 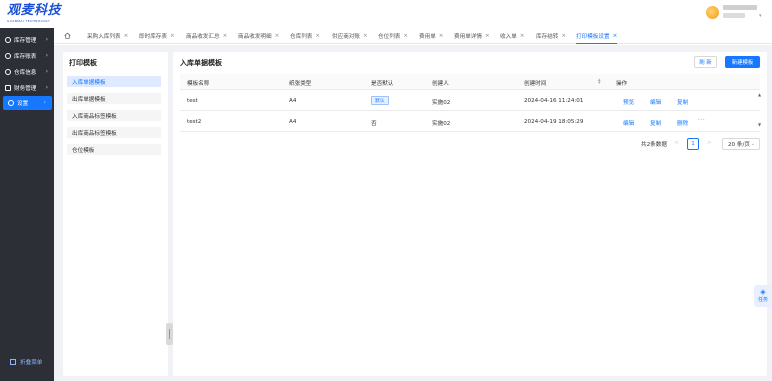 What do you see at coordinates (470, 82) in the screenshot?
I see `table-header: 模板名称 纸张类型 是否默认 创建人 创建时间 ▴ ▾ 操作` at bounding box center [470, 82].